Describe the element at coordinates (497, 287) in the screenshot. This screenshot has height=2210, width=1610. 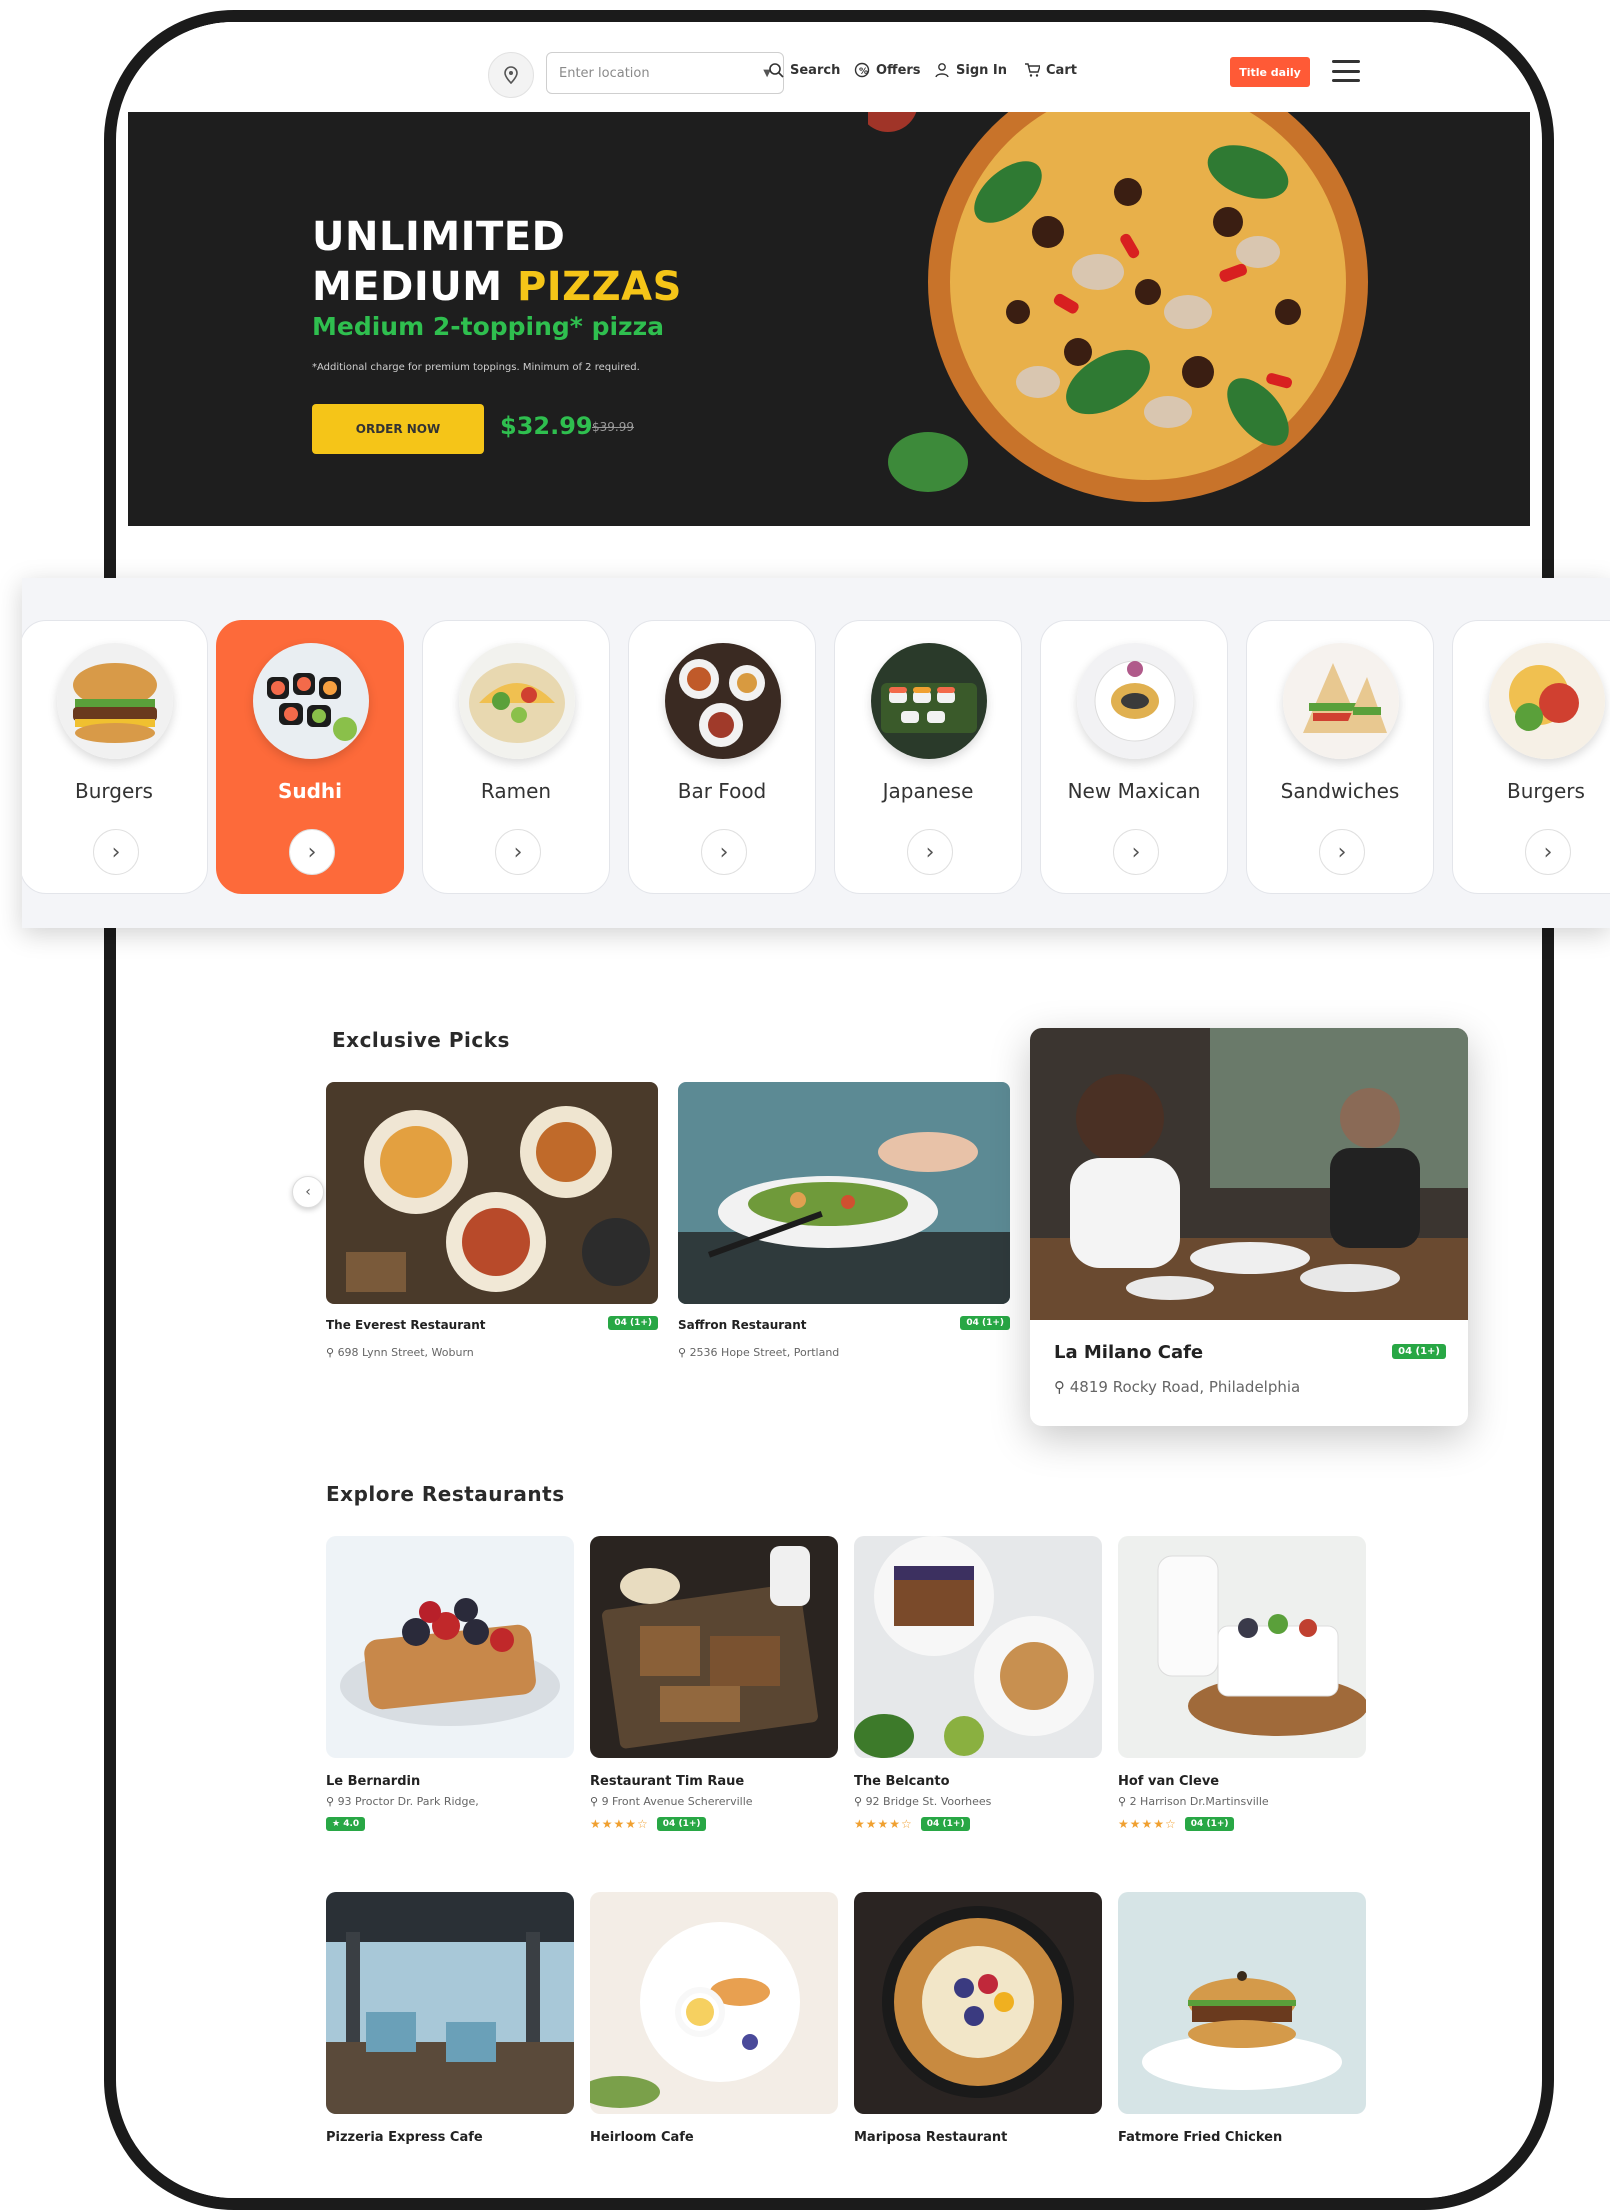
I see `hero-title-line2: MEDIUM PIZZAS` at that location.